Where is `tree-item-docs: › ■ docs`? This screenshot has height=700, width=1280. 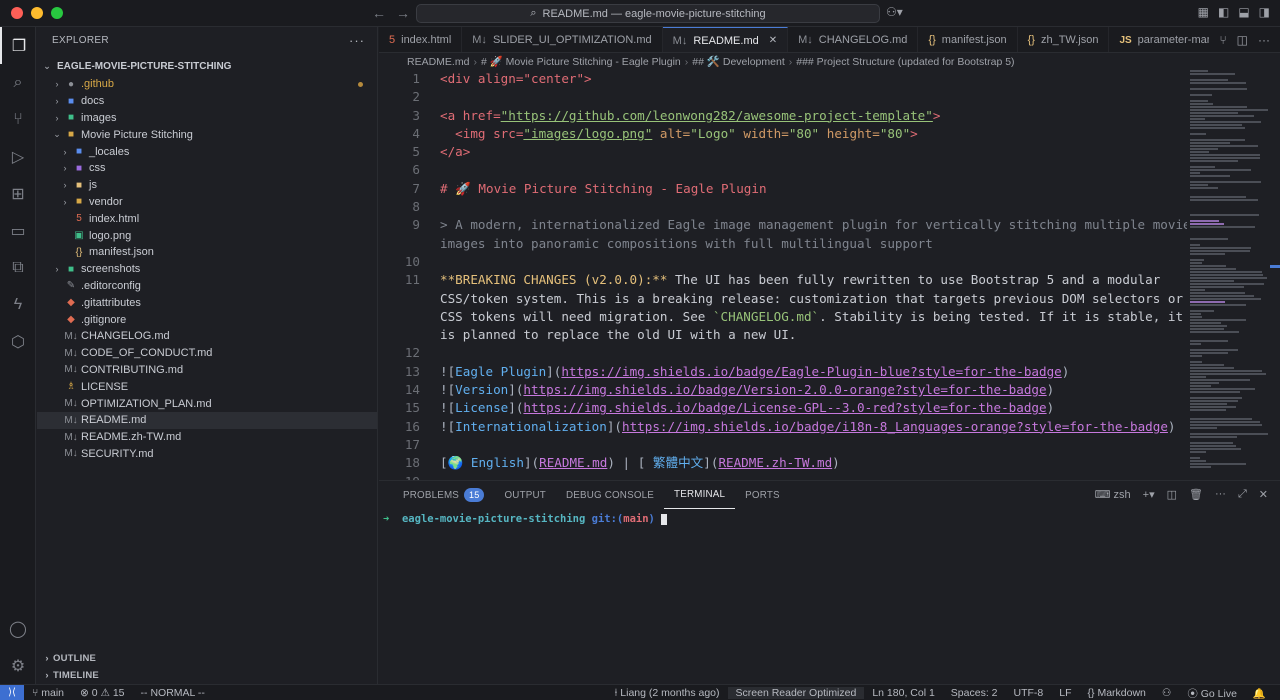
tree-item-docs: › ■ docs is located at coordinates (207, 101).